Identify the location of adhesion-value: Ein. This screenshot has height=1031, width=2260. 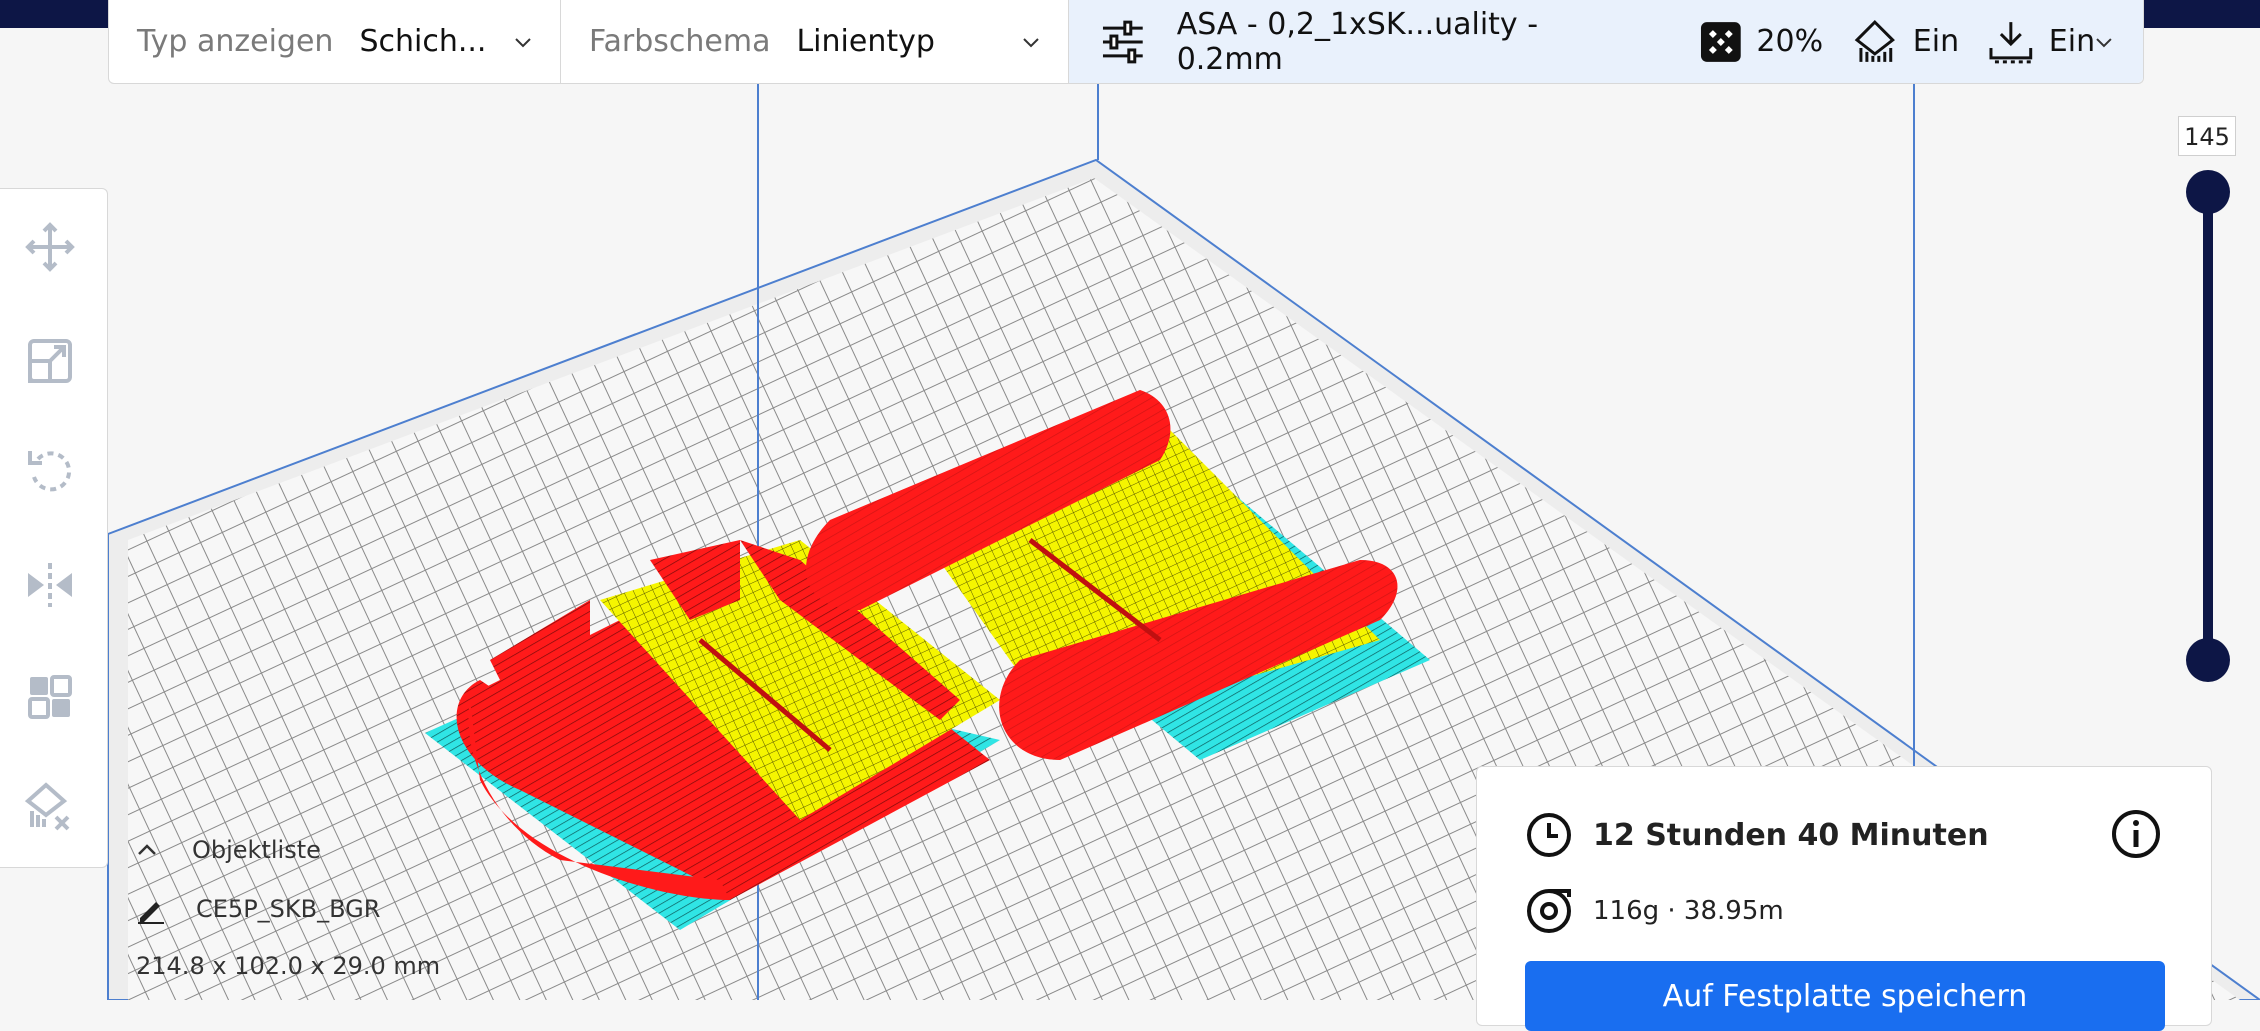
(2072, 41).